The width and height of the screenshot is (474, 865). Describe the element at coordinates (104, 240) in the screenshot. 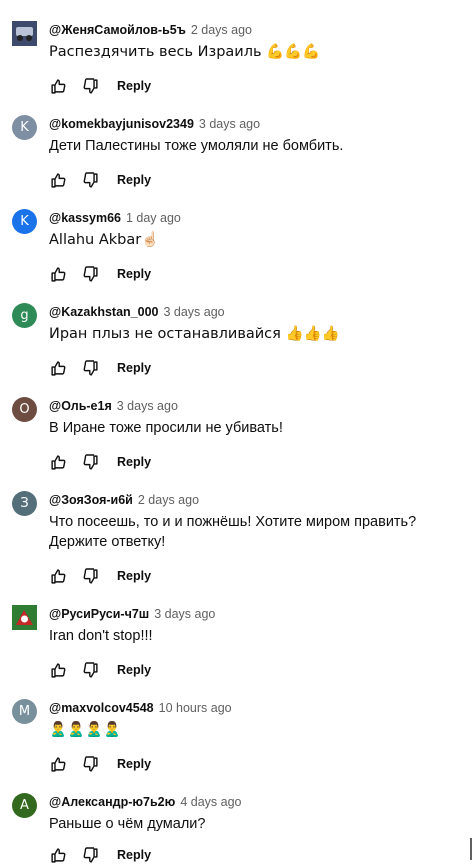

I see `comment-text: Allahu Akbar☝🏻` at that location.